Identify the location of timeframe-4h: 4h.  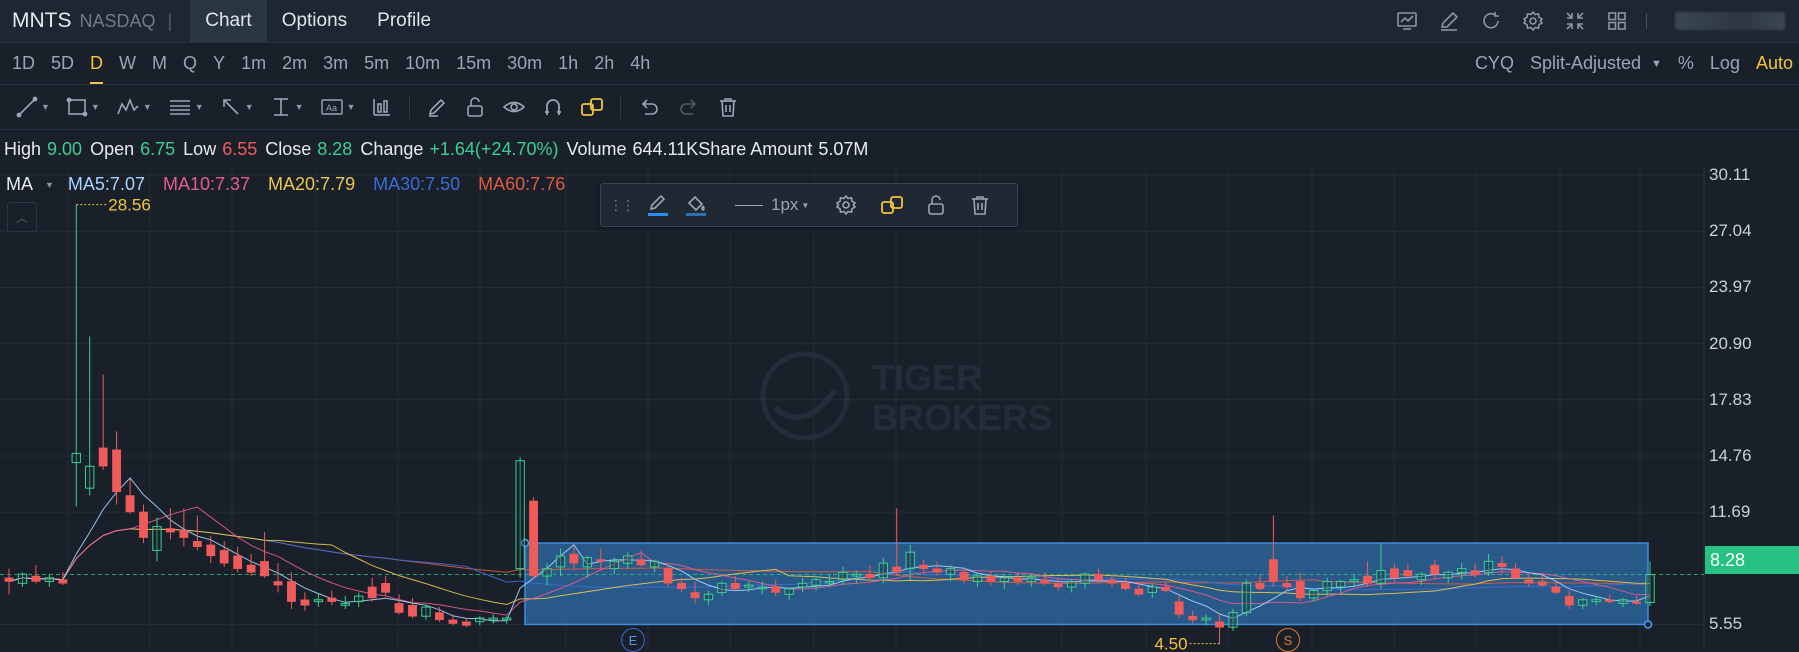
(640, 63).